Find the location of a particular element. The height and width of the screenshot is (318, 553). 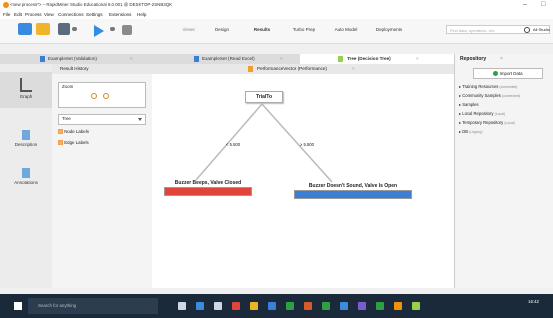

views-label: Views: is located at coordinates (189, 29).